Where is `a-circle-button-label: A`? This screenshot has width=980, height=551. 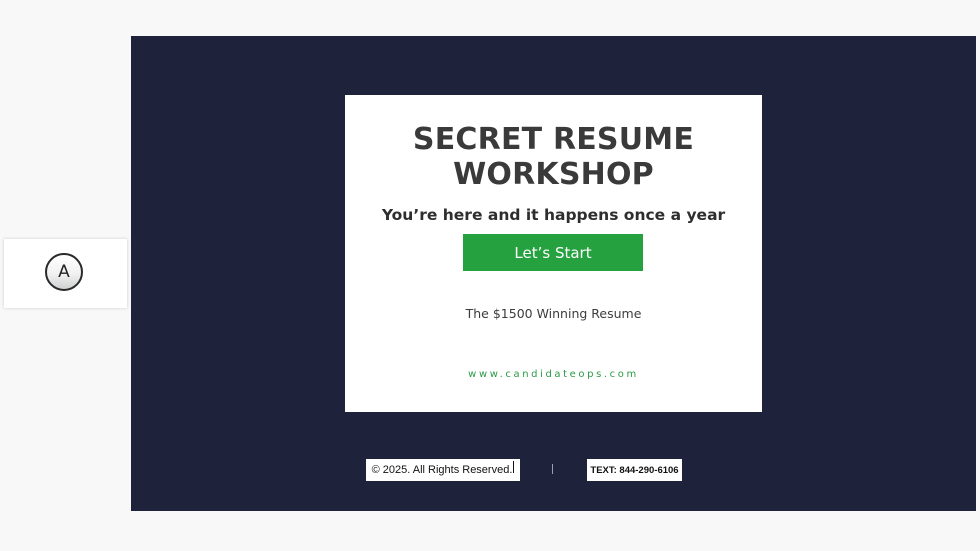
a-circle-button-label: A is located at coordinates (64, 272).